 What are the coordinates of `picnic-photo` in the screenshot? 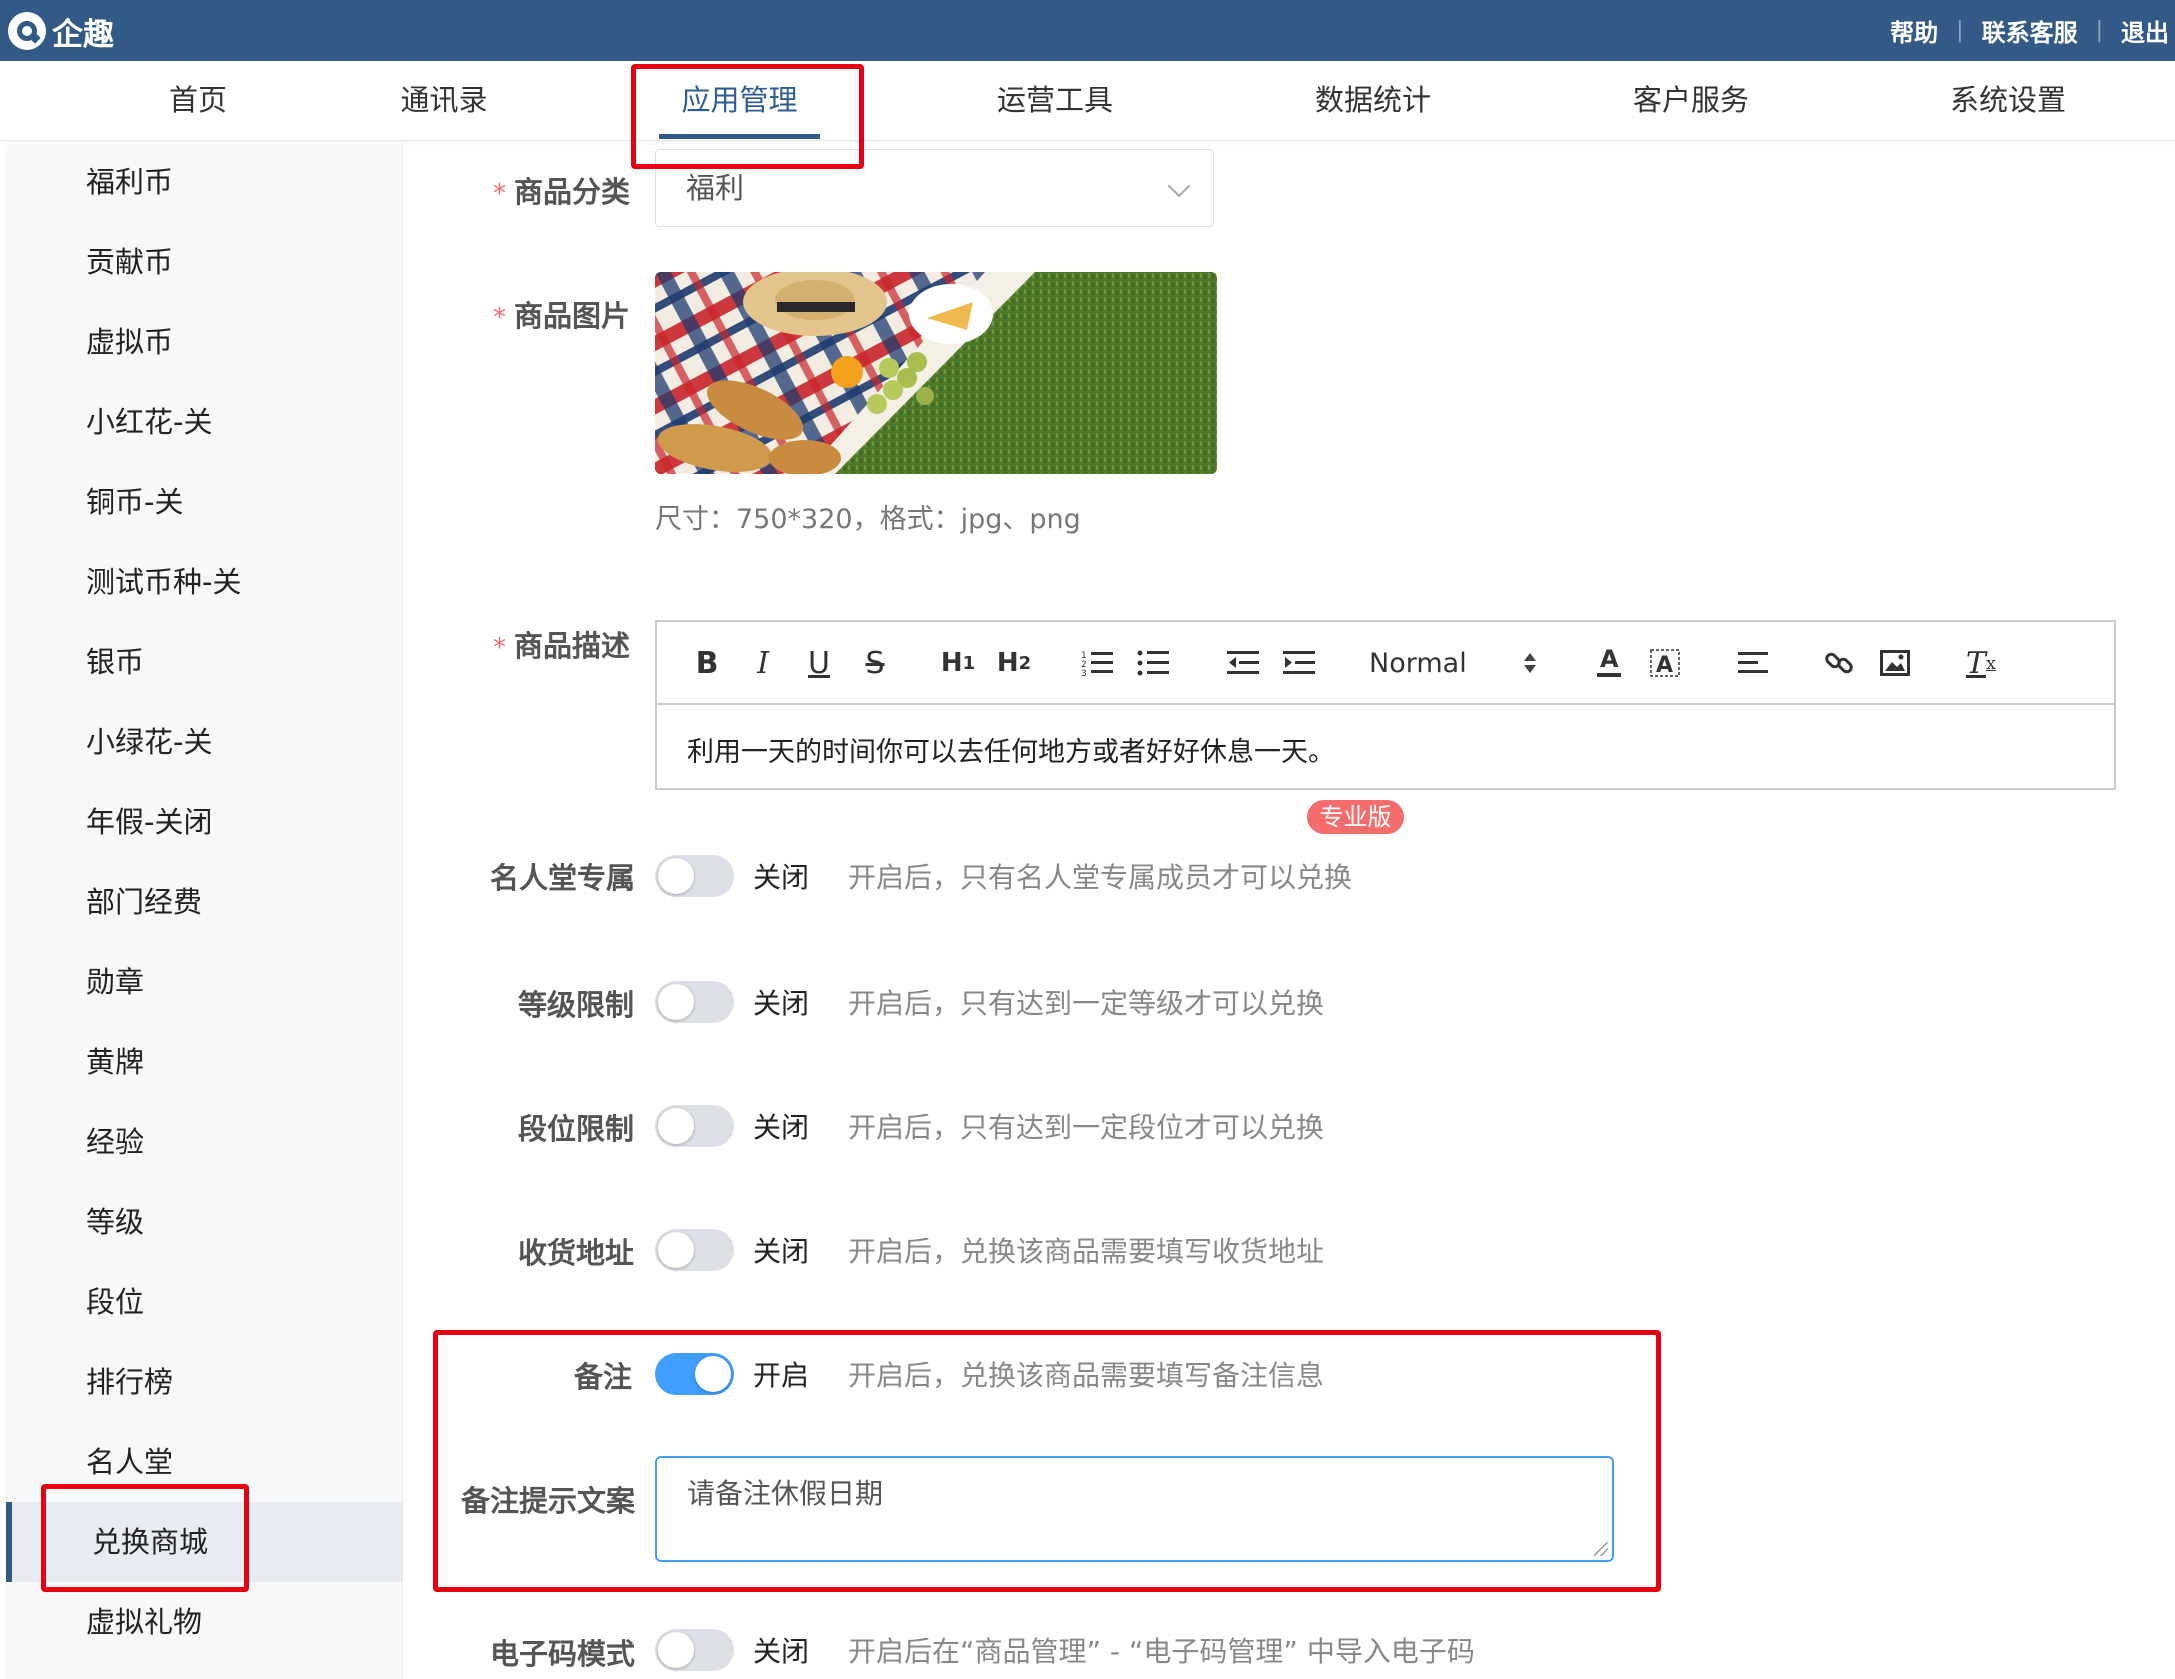 It's located at (936, 373).